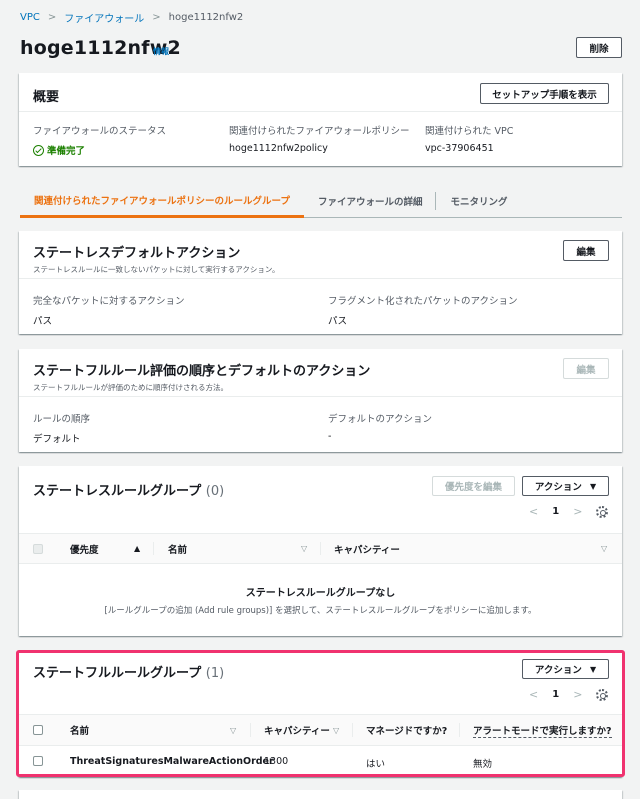  What do you see at coordinates (586, 250) in the screenshot?
I see `stateless-default-edit-button: 編集` at bounding box center [586, 250].